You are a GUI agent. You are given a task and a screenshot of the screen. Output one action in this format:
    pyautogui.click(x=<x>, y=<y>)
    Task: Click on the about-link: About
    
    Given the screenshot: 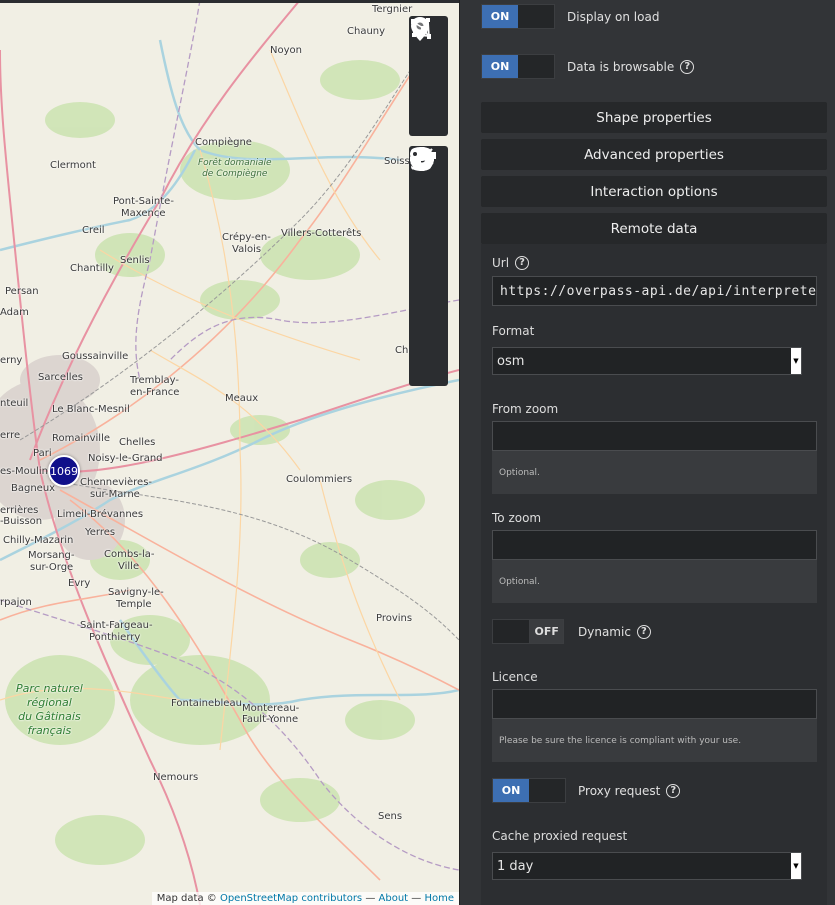 What is the action you would take?
    pyautogui.click(x=394, y=898)
    